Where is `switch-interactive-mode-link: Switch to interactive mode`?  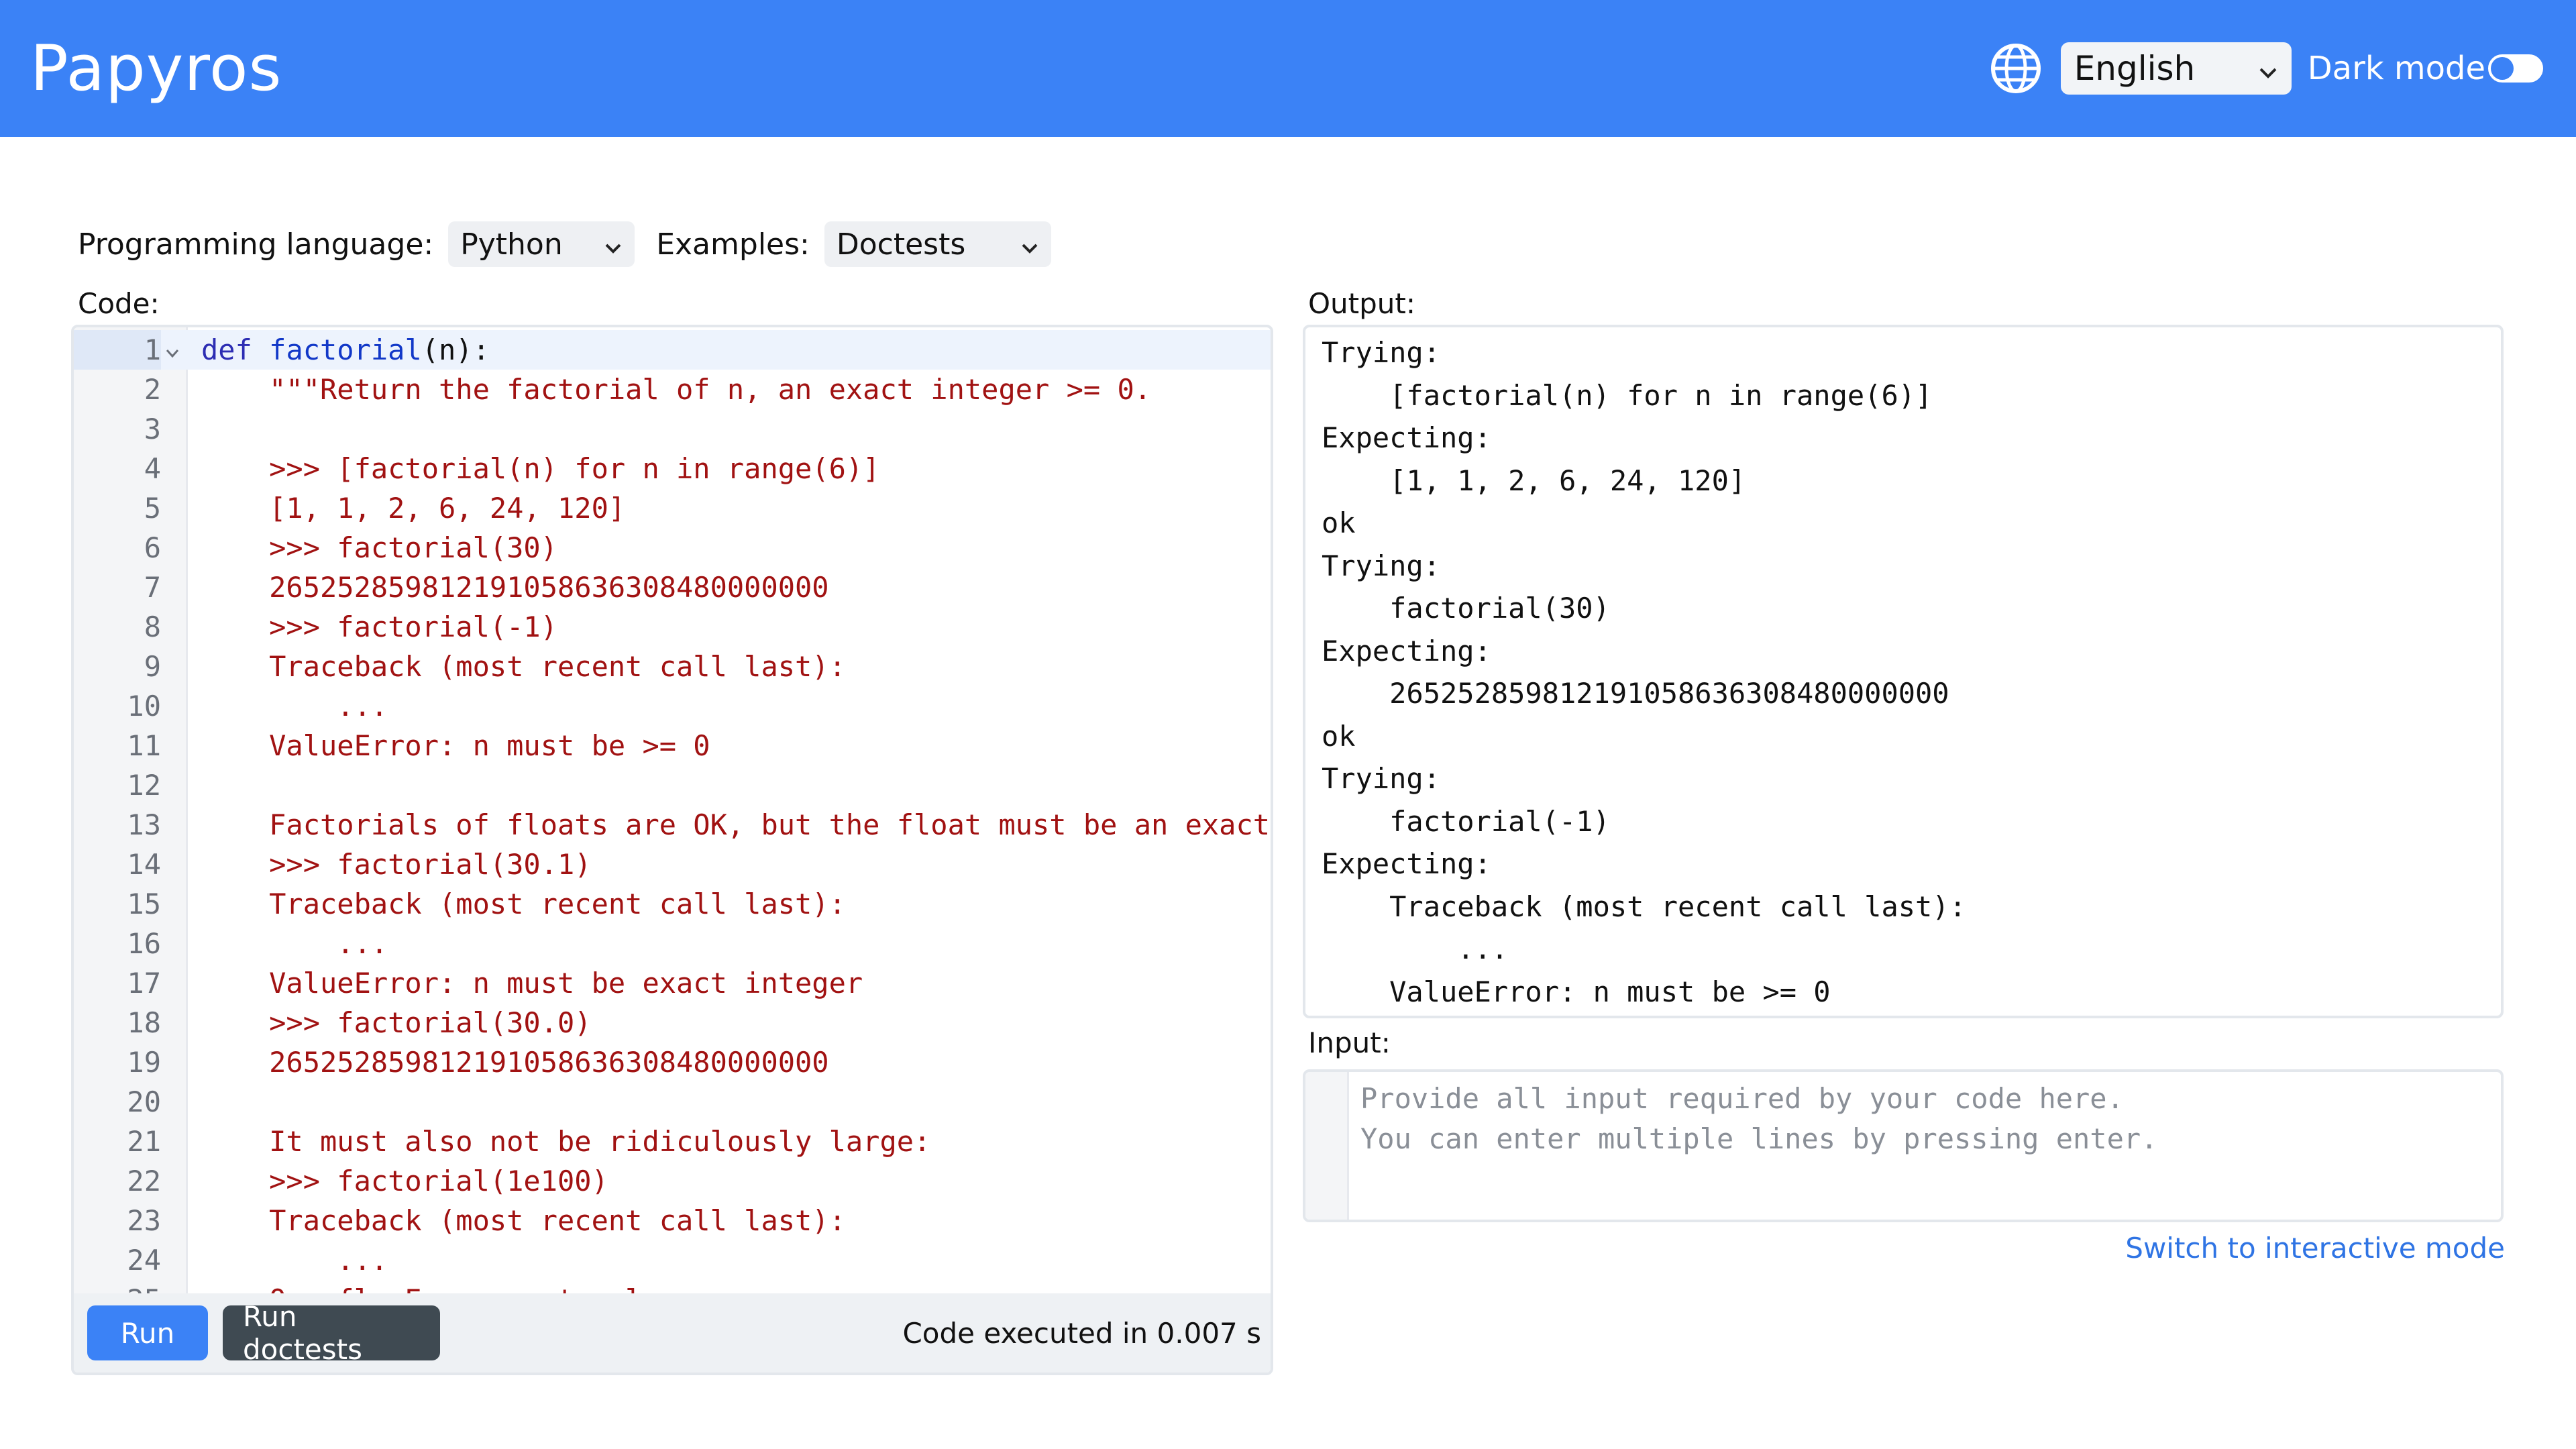
switch-interactive-mode-link: Switch to interactive mode is located at coordinates (2315, 1248).